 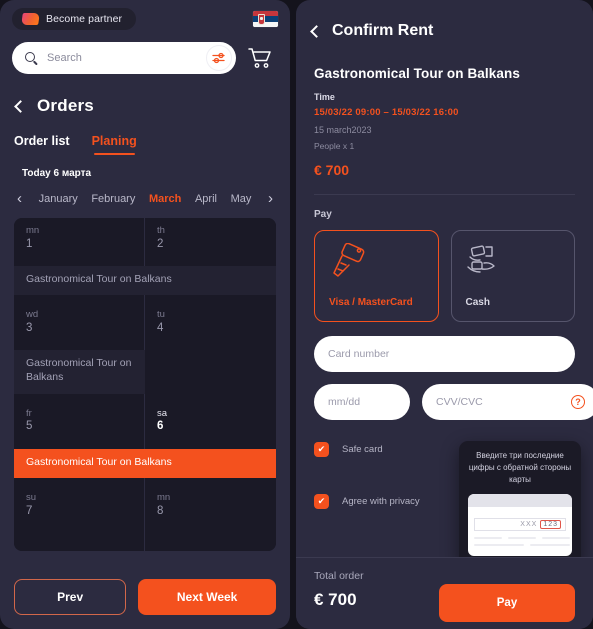 What do you see at coordinates (113, 199) in the screenshot?
I see `month-february: February` at bounding box center [113, 199].